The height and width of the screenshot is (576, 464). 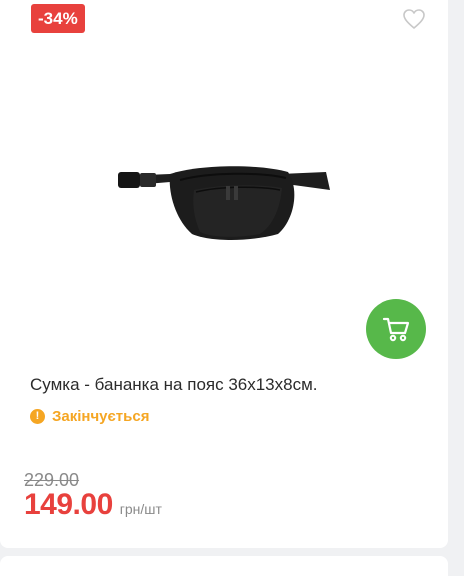 I want to click on price-row: 149.00 грн/шт, so click(x=93, y=505).